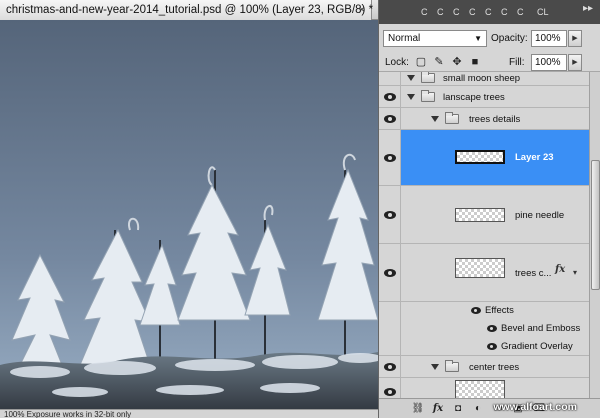 This screenshot has width=600, height=418. Describe the element at coordinates (484, 347) in the screenshot. I see `layer-row-gradient-overlay: Gradient Overlay` at that location.